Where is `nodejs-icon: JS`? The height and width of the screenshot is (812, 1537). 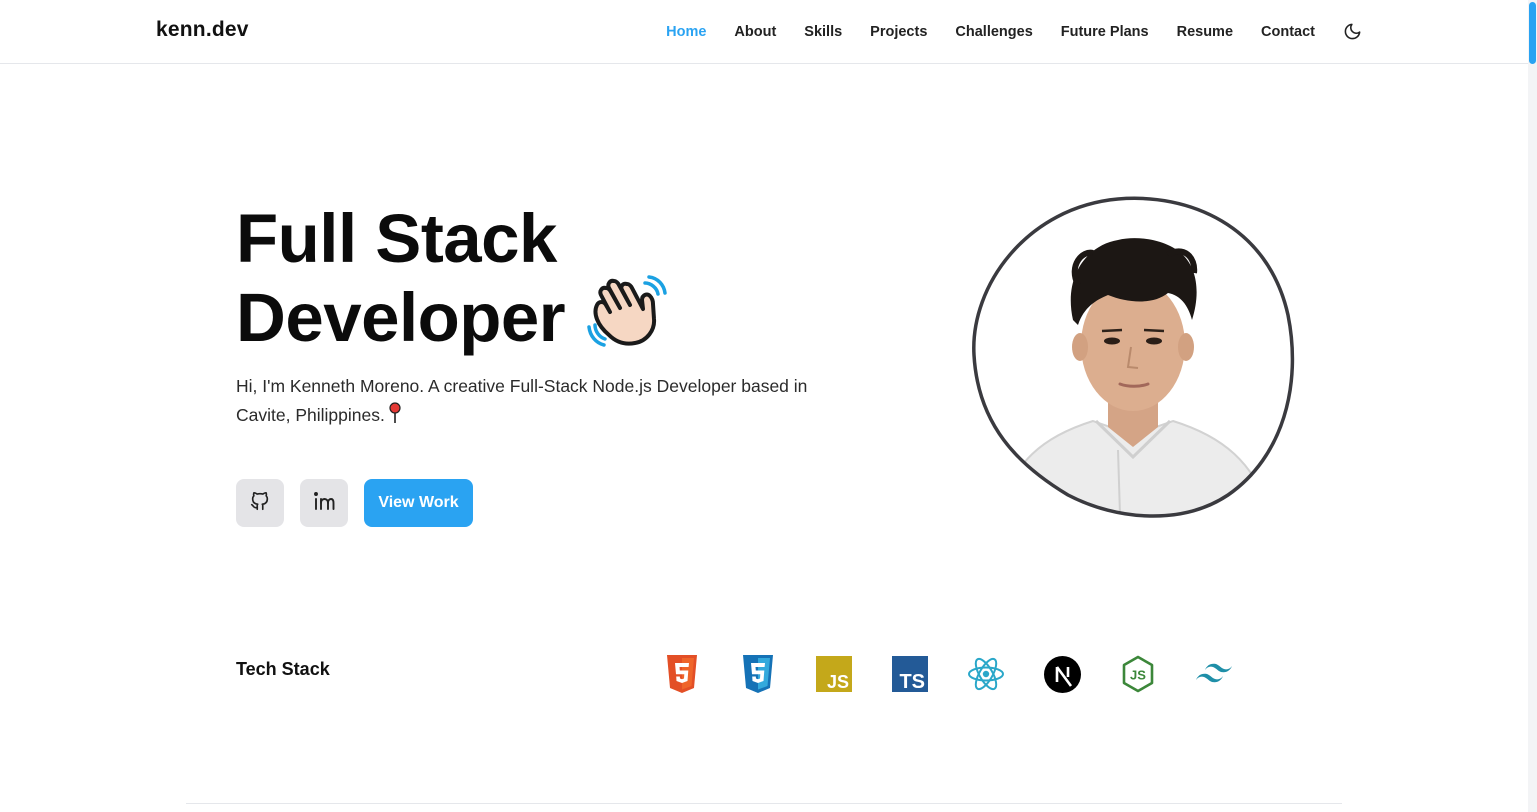 nodejs-icon: JS is located at coordinates (1138, 674).